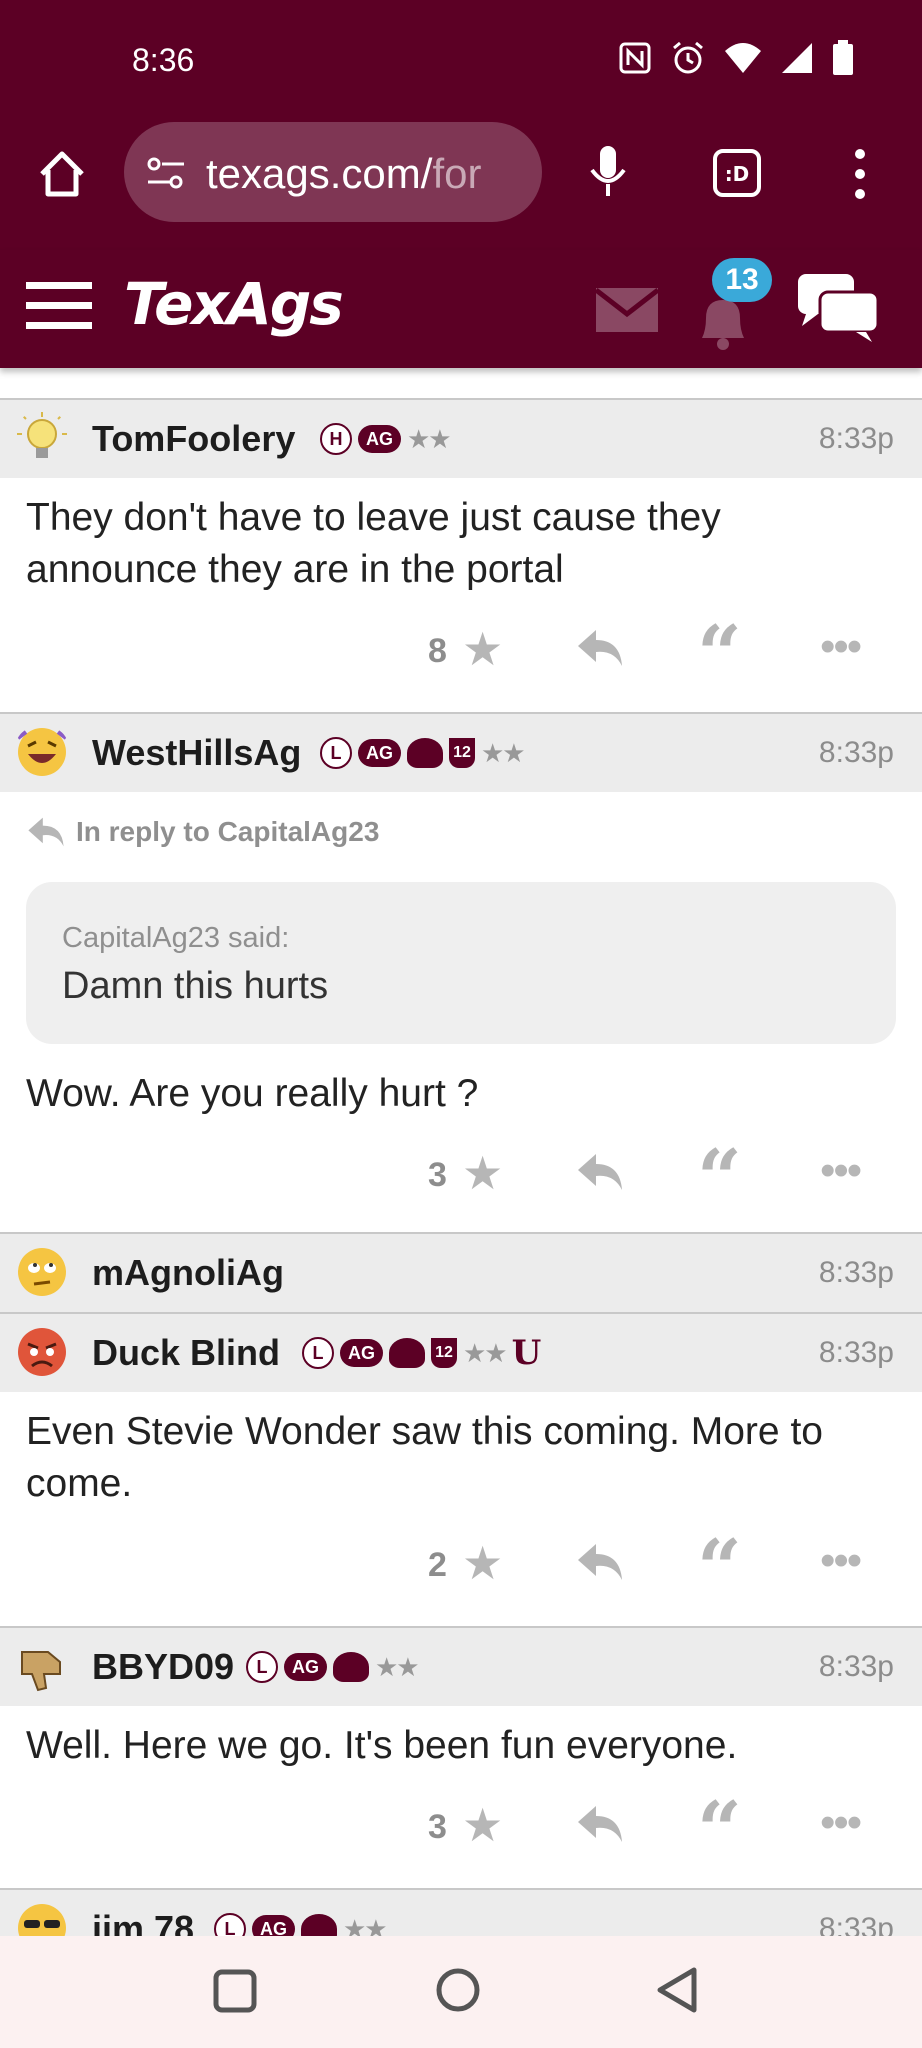  What do you see at coordinates (461, 1666) in the screenshot?
I see `post-header: BBYD09 L AG ★★ 8:33p` at bounding box center [461, 1666].